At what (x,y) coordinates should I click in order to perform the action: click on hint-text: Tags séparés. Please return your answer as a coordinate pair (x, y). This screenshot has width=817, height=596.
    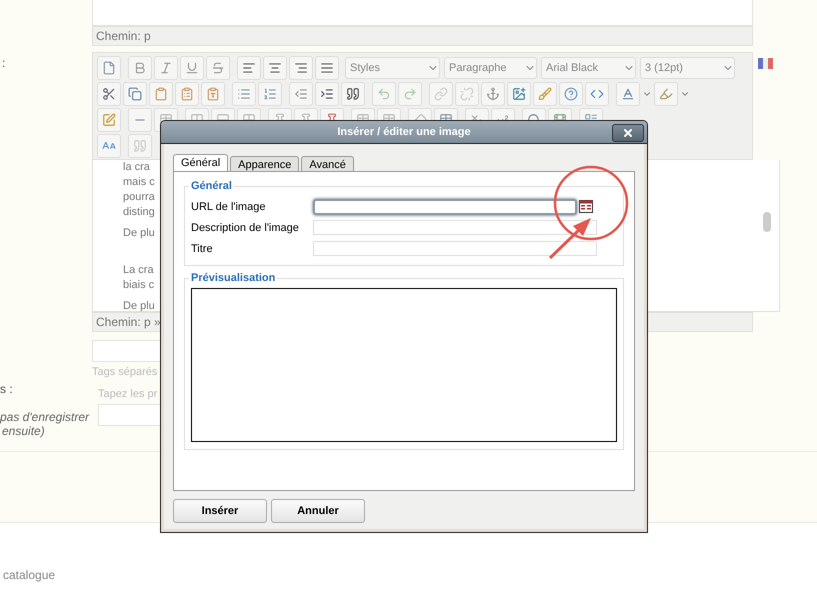
    Looking at the image, I should click on (125, 371).